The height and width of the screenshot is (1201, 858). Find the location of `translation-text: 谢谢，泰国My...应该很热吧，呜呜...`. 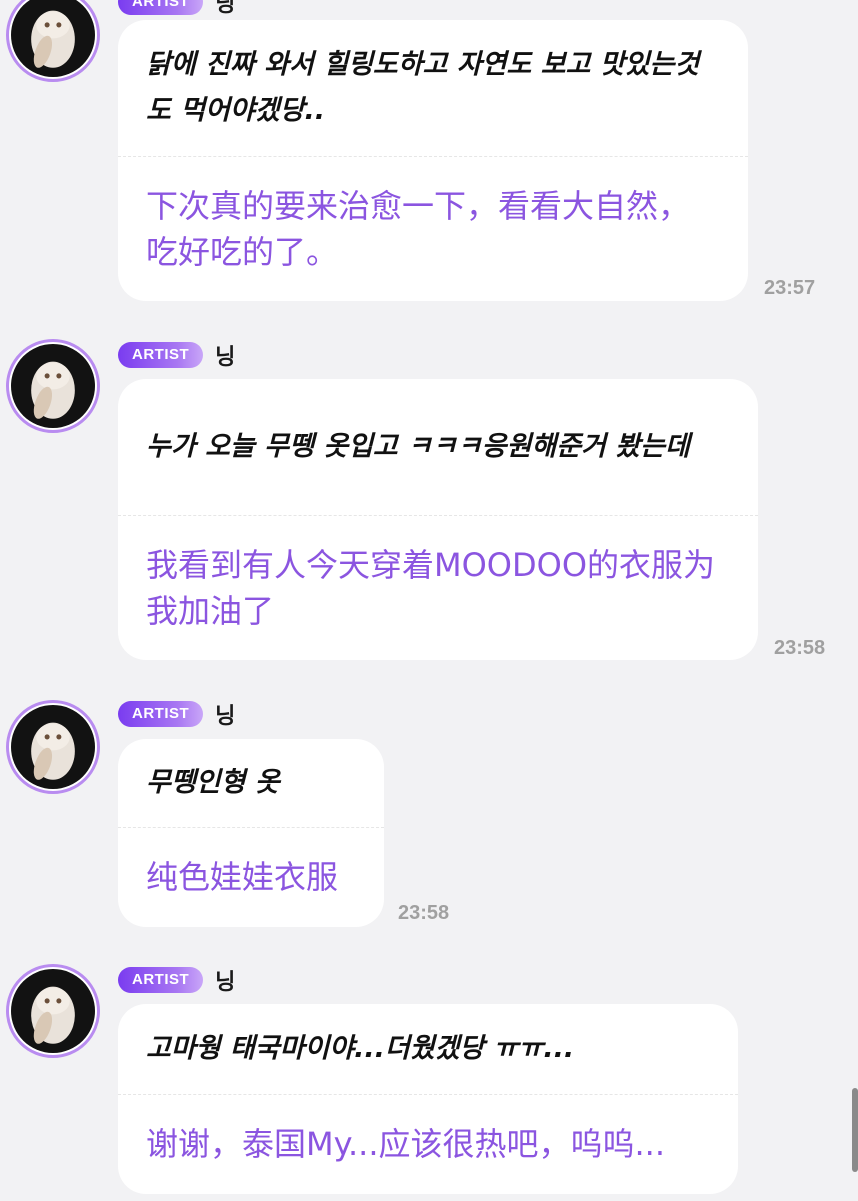

translation-text: 谢谢，泰国My...应该很热吧，呜呜... is located at coordinates (406, 1144).